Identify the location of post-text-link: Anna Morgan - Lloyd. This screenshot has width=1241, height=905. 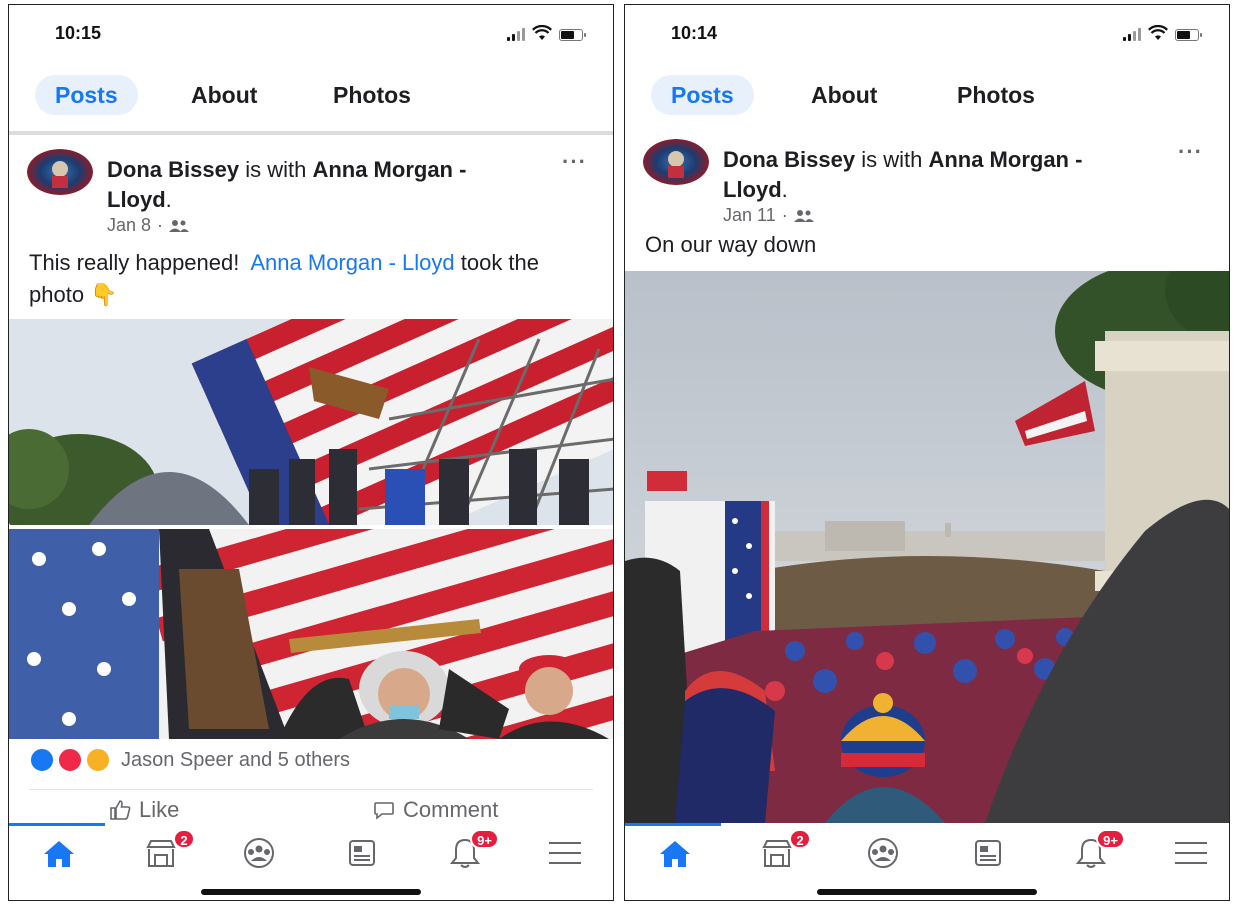
(352, 262).